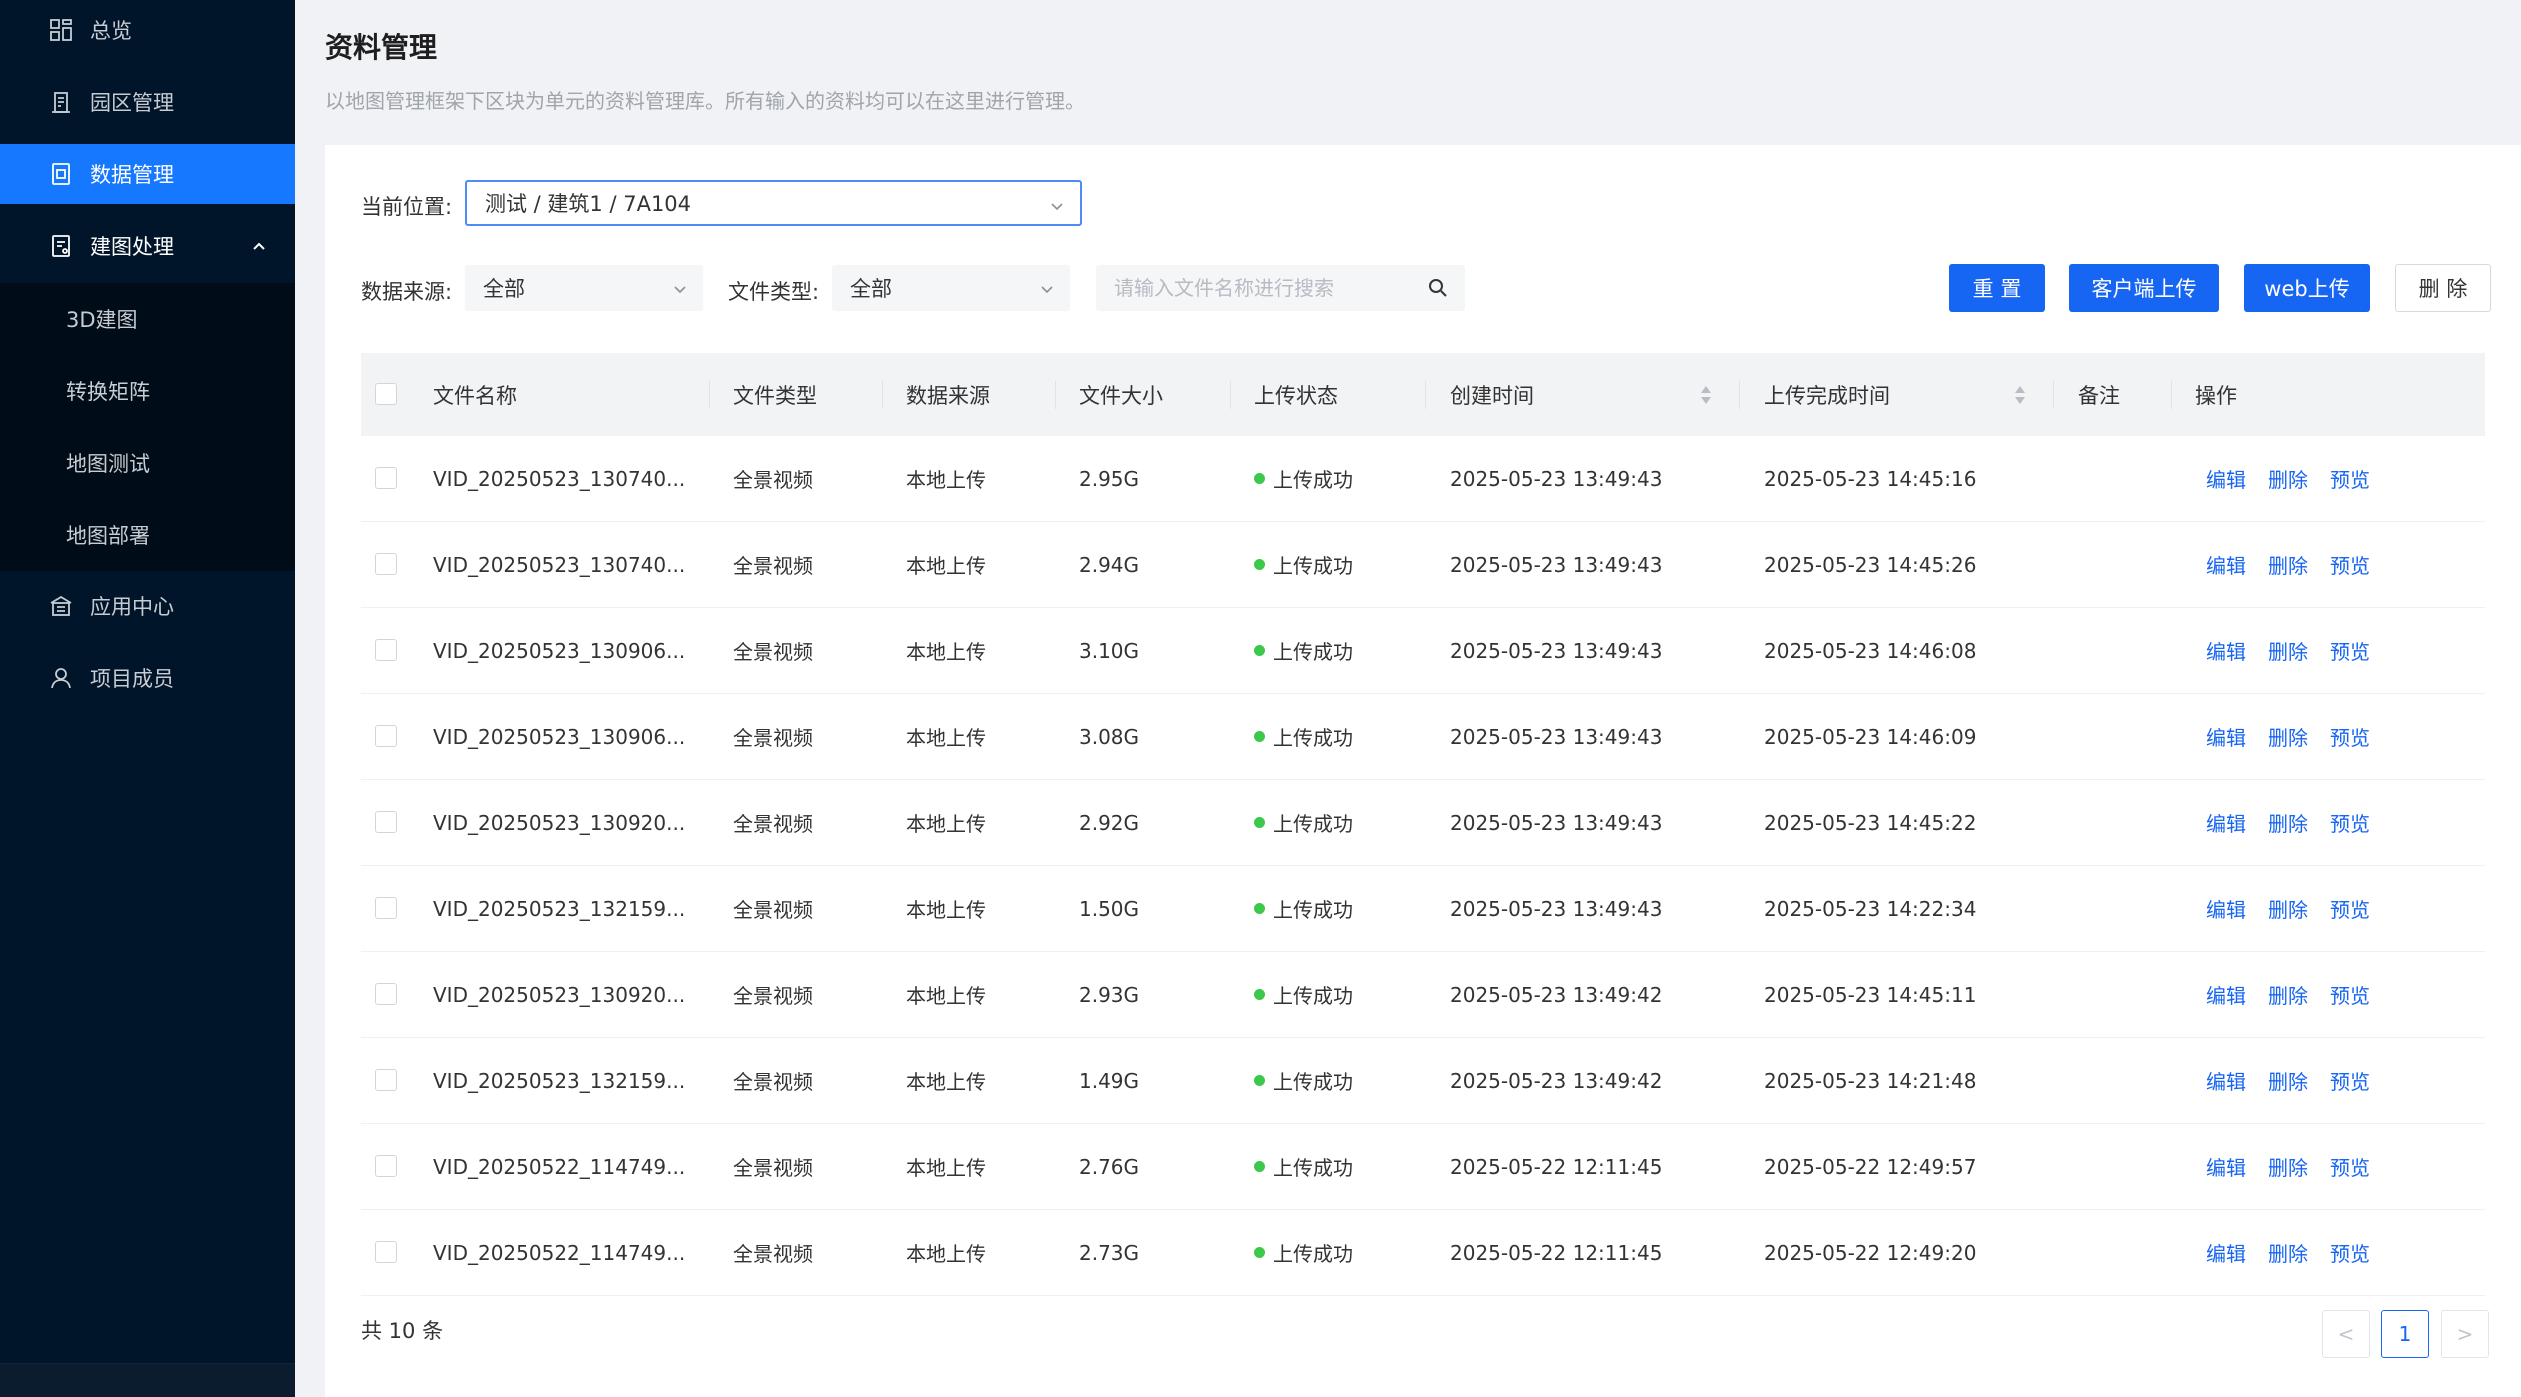 The image size is (2521, 1397). I want to click on app-center-icon, so click(61, 606).